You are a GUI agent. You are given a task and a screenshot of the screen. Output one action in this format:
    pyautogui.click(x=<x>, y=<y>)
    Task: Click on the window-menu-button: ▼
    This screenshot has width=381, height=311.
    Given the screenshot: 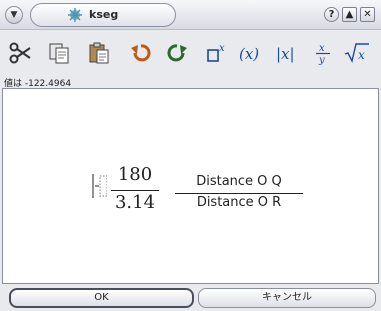 What is the action you would take?
    pyautogui.click(x=14, y=15)
    